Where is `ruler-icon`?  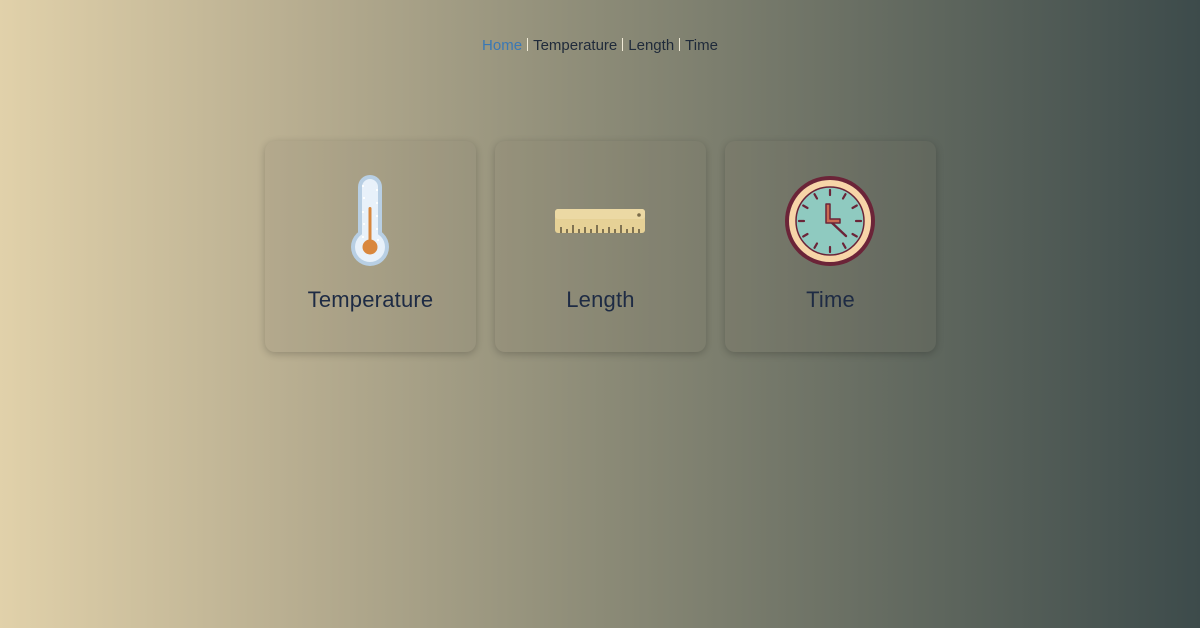 ruler-icon is located at coordinates (600, 221).